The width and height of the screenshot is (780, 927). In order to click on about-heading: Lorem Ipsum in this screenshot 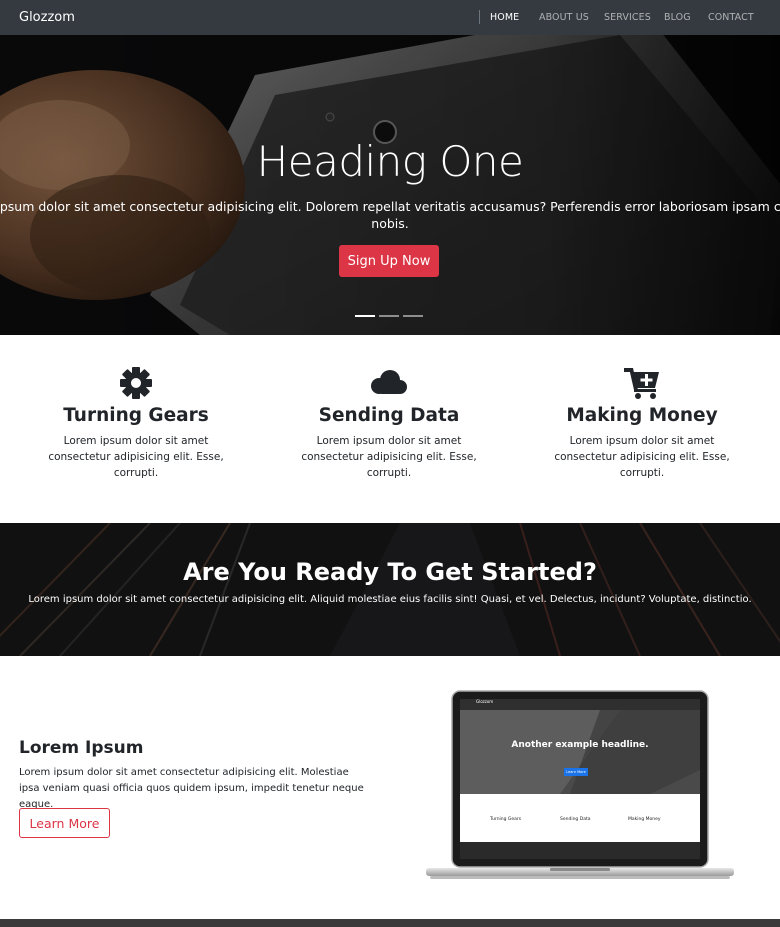, I will do `click(81, 748)`.